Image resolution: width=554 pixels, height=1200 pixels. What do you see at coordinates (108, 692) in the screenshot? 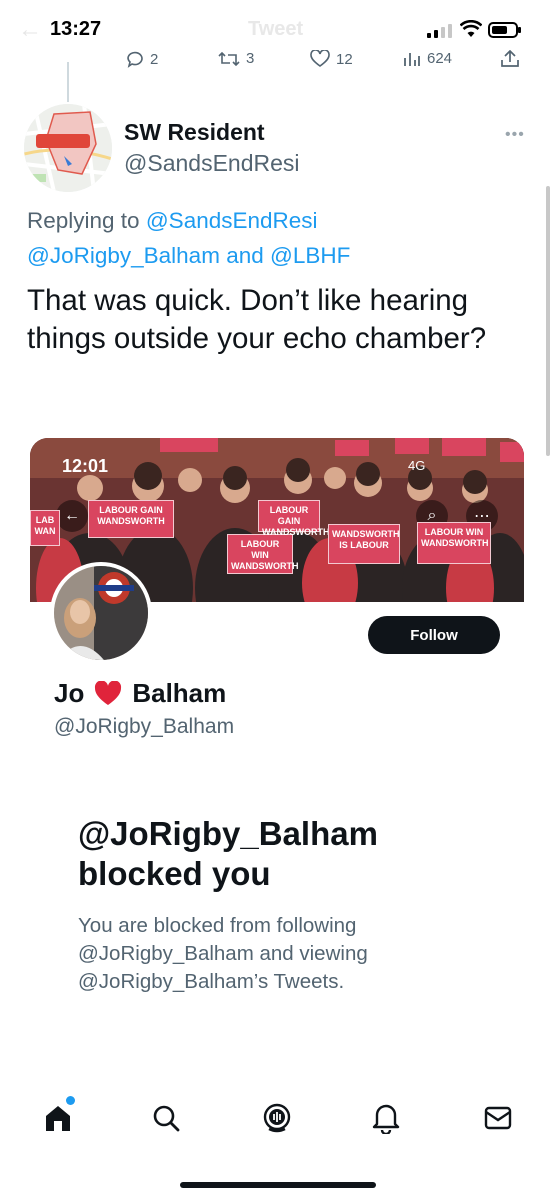
I see `red-heart-icon` at bounding box center [108, 692].